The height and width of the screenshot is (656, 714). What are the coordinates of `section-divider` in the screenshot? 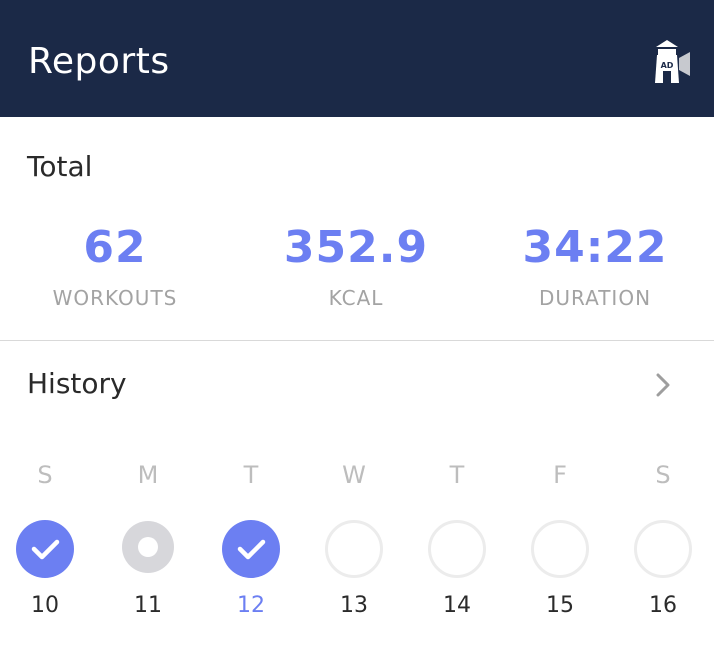 It's located at (357, 340).